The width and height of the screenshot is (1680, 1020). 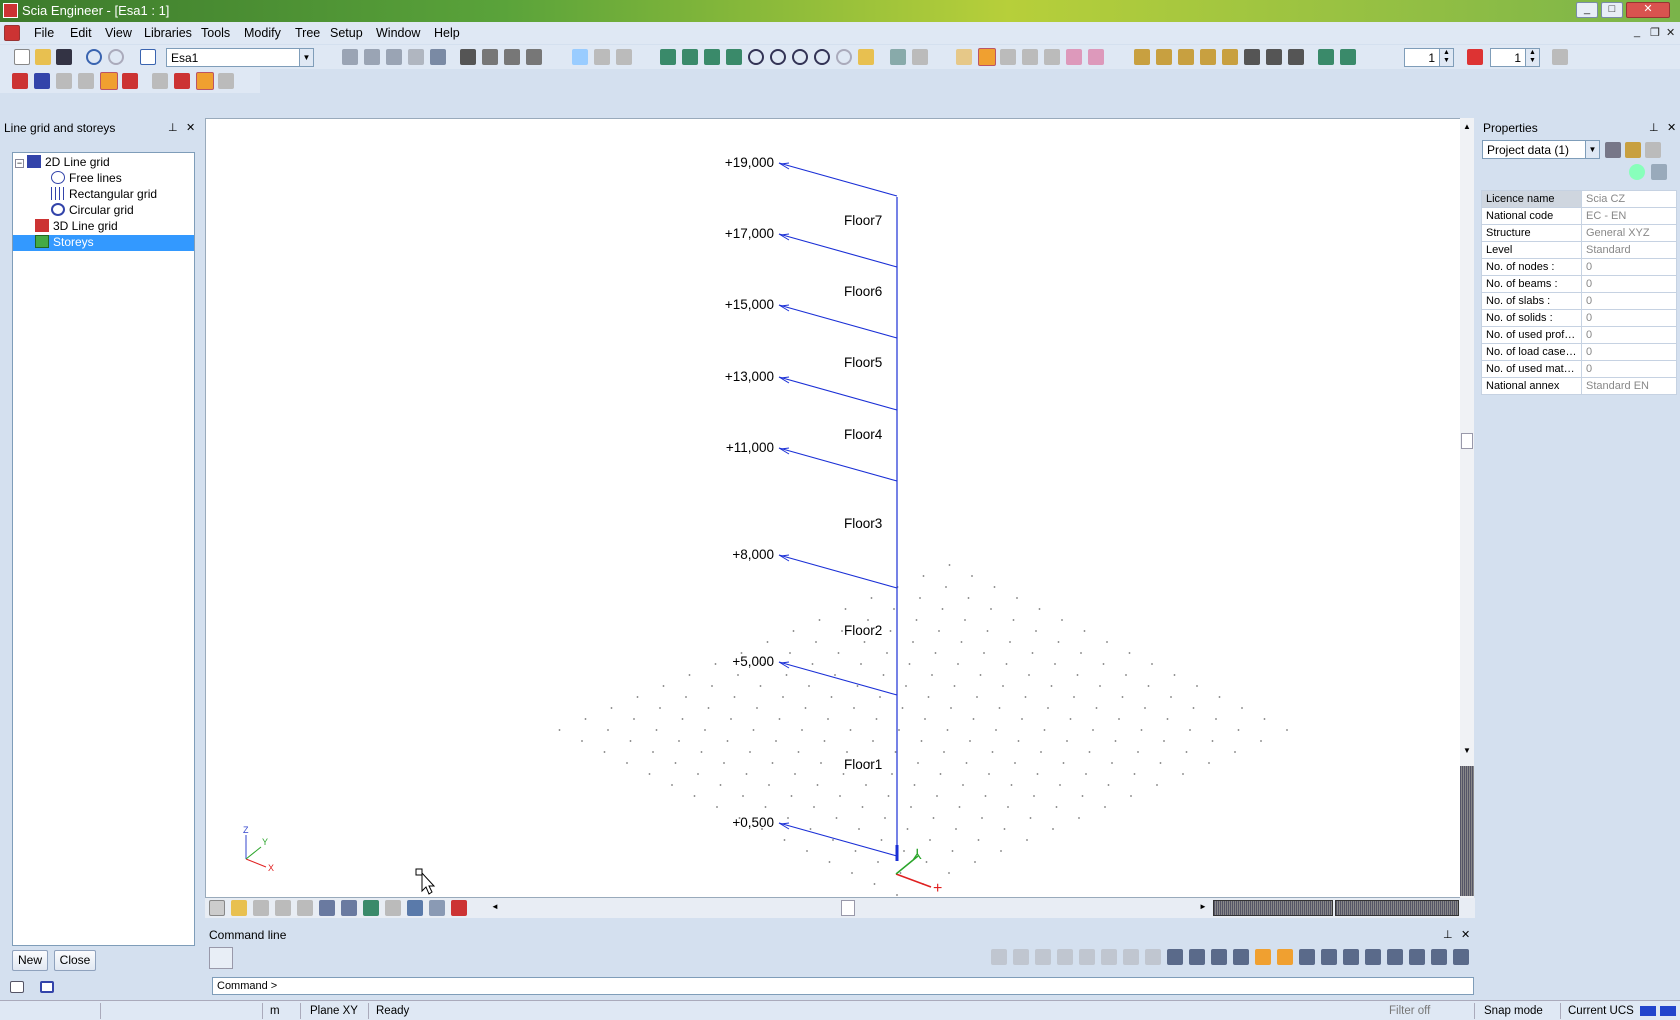 I want to click on document-view-icon, so click(x=438, y=57).